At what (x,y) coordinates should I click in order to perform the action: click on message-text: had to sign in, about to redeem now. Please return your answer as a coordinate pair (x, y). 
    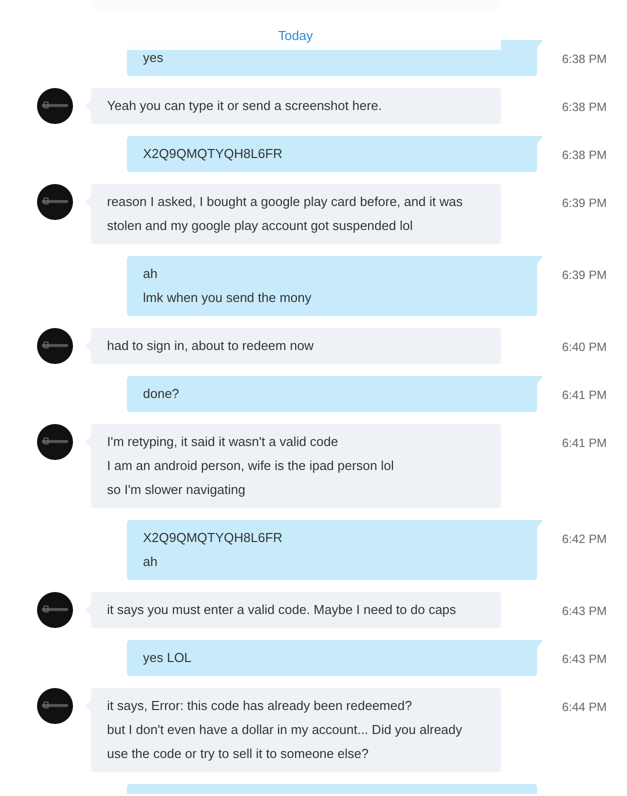
    Looking at the image, I should click on (211, 346).